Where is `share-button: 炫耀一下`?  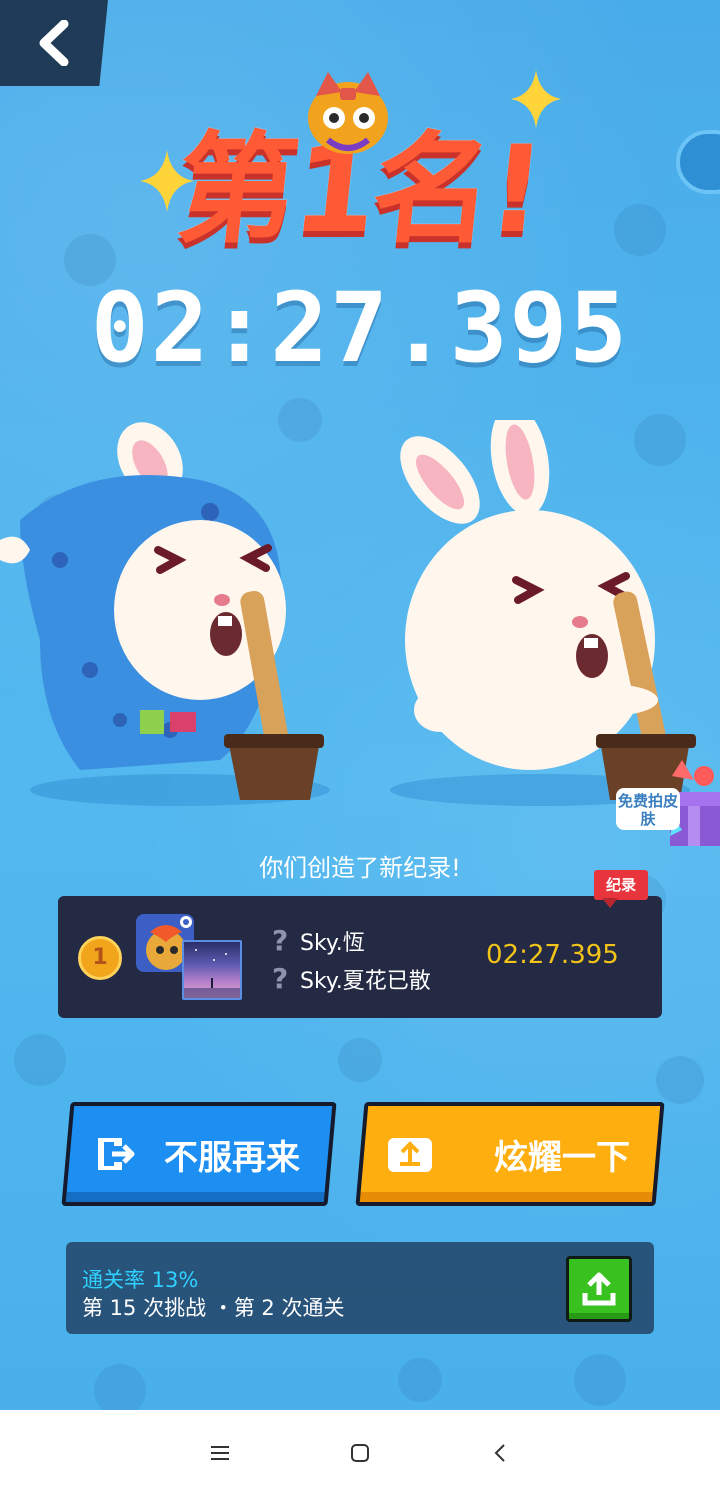 share-button: 炫耀一下 is located at coordinates (510, 1154).